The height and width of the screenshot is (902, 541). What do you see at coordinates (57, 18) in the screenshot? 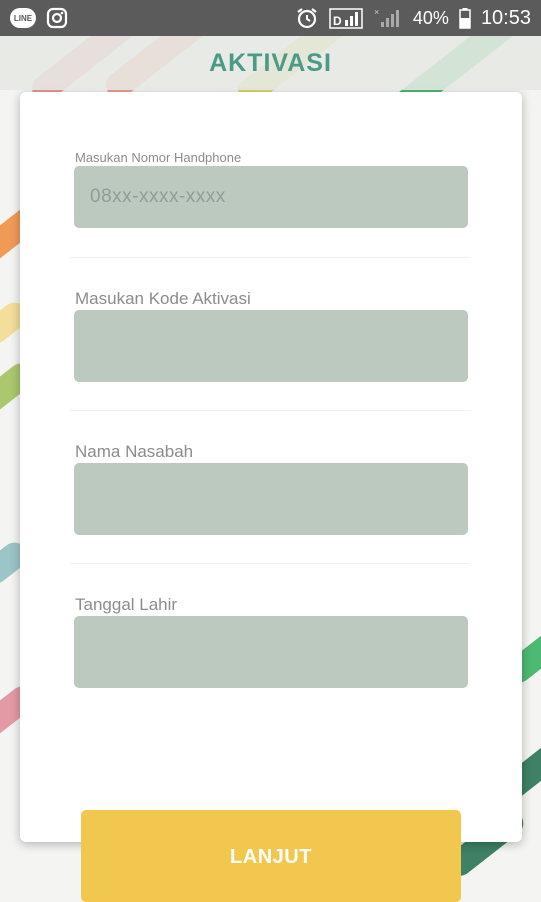
I see `instagram-icon` at bounding box center [57, 18].